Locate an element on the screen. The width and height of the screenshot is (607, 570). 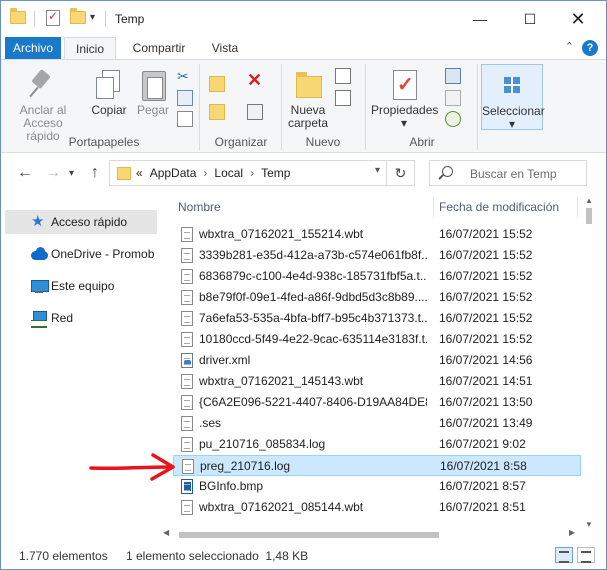
address-bar: « AppData › Local › Temp ▾ ↻ is located at coordinates (262, 173).